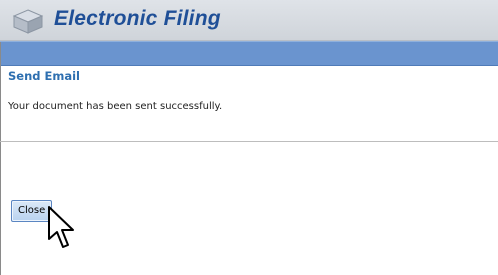  I want to click on header-bar, so click(249, 53).